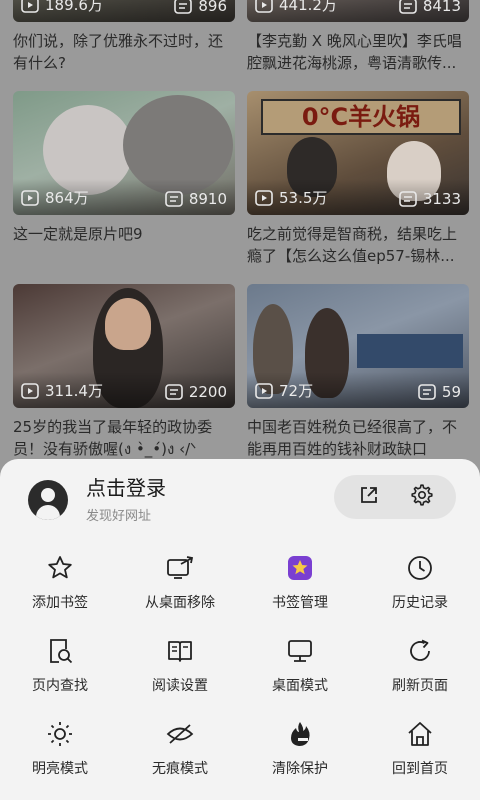 This screenshot has width=480, height=800. I want to click on remove-from-desktop-button: 从桌面移除, so click(180, 582).